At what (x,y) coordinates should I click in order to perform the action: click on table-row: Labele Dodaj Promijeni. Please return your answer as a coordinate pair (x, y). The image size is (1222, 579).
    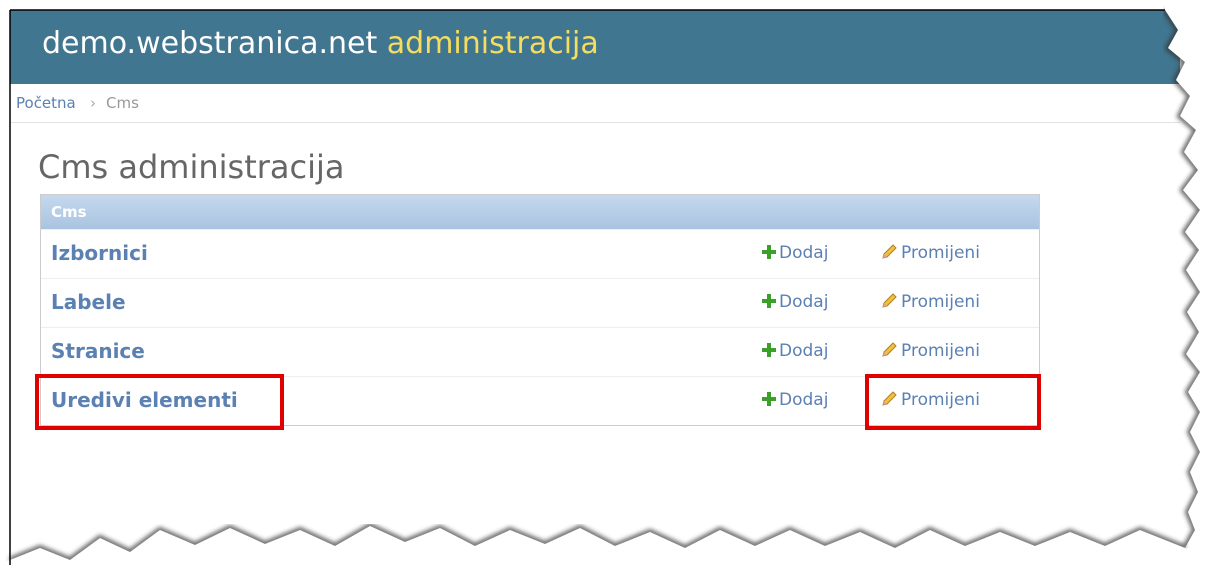
    Looking at the image, I should click on (540, 302).